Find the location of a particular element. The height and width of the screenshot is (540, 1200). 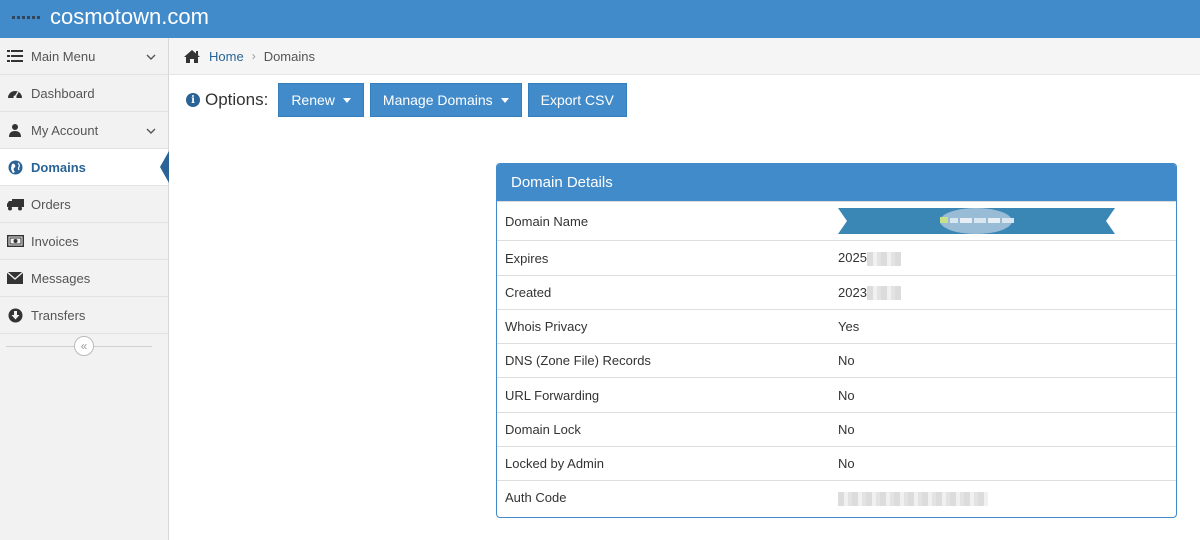

sidebar-item-label: My Account is located at coordinates (65, 130).